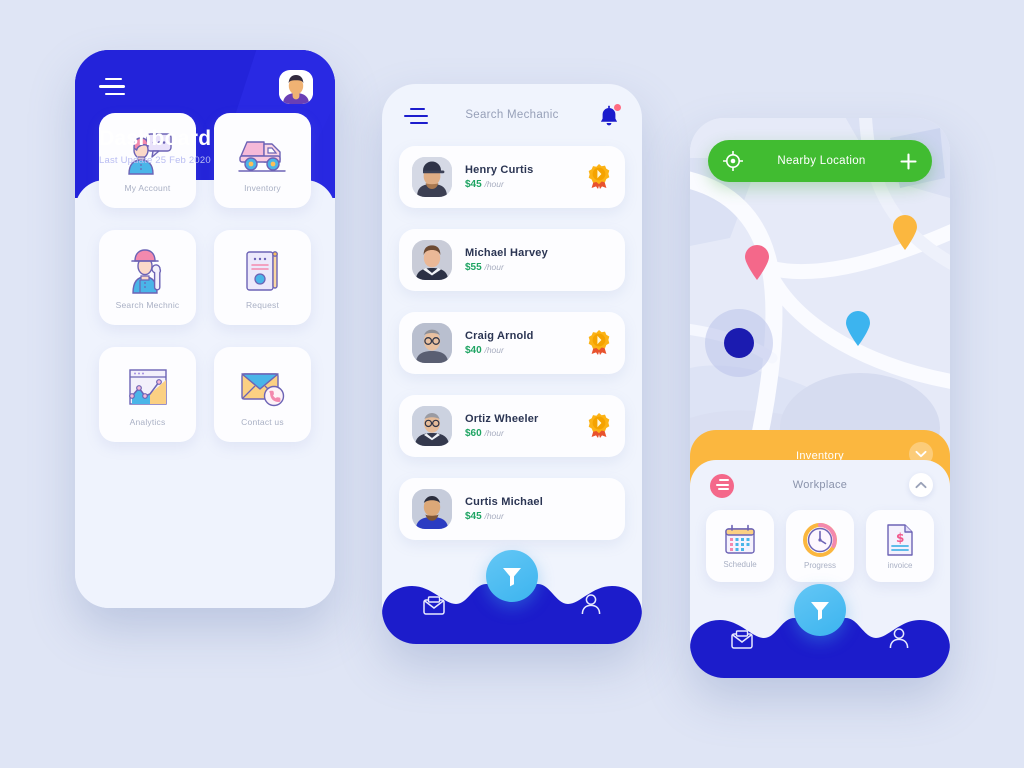  What do you see at coordinates (740, 539) in the screenshot?
I see `calendar-icon` at bounding box center [740, 539].